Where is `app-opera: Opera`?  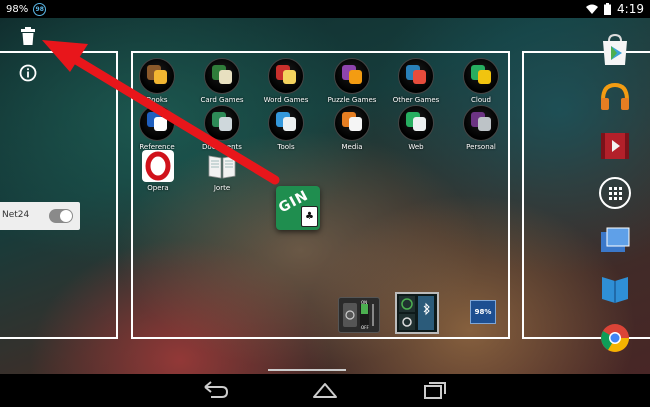 app-opera: Opera is located at coordinates (158, 171).